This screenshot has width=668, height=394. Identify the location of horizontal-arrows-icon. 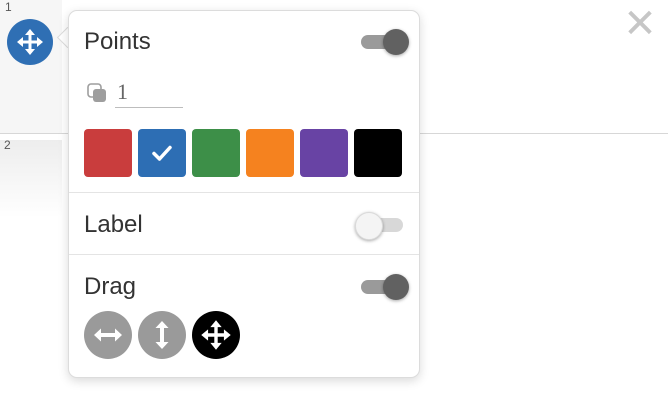
(108, 335).